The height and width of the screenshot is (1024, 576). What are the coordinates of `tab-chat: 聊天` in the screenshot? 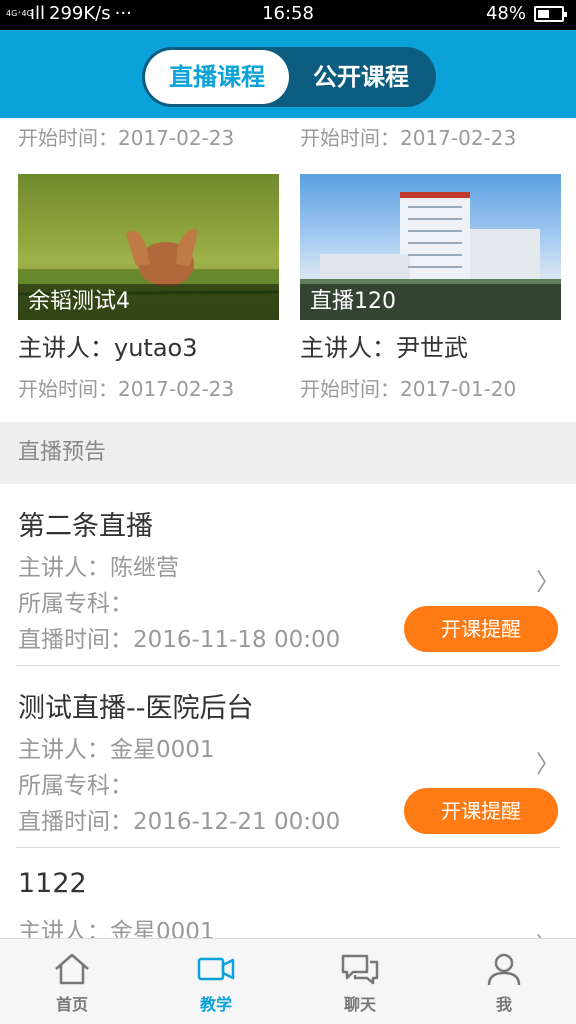 It's located at (360, 981).